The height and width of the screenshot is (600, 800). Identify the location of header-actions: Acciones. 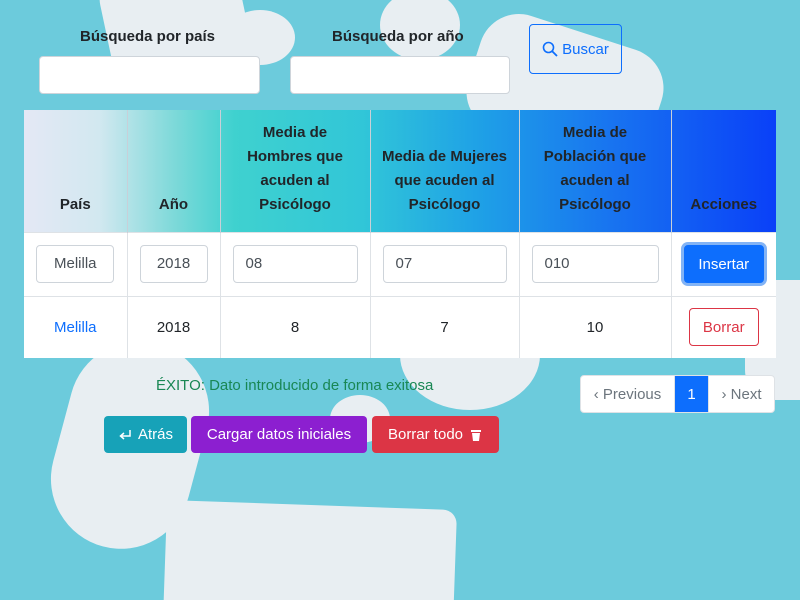
(724, 204).